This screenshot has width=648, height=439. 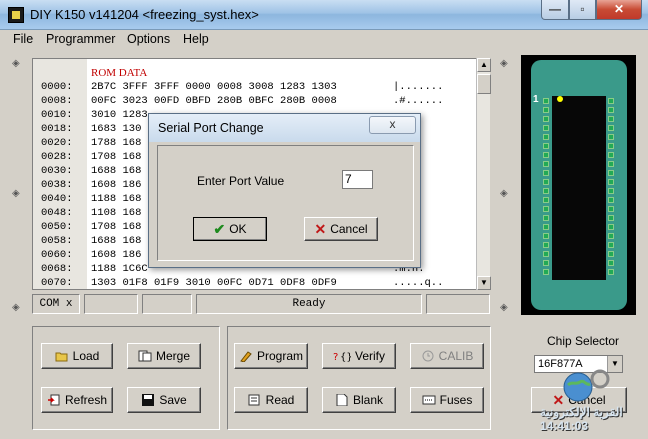 I want to click on refresh-button: Refresh, so click(x=77, y=400).